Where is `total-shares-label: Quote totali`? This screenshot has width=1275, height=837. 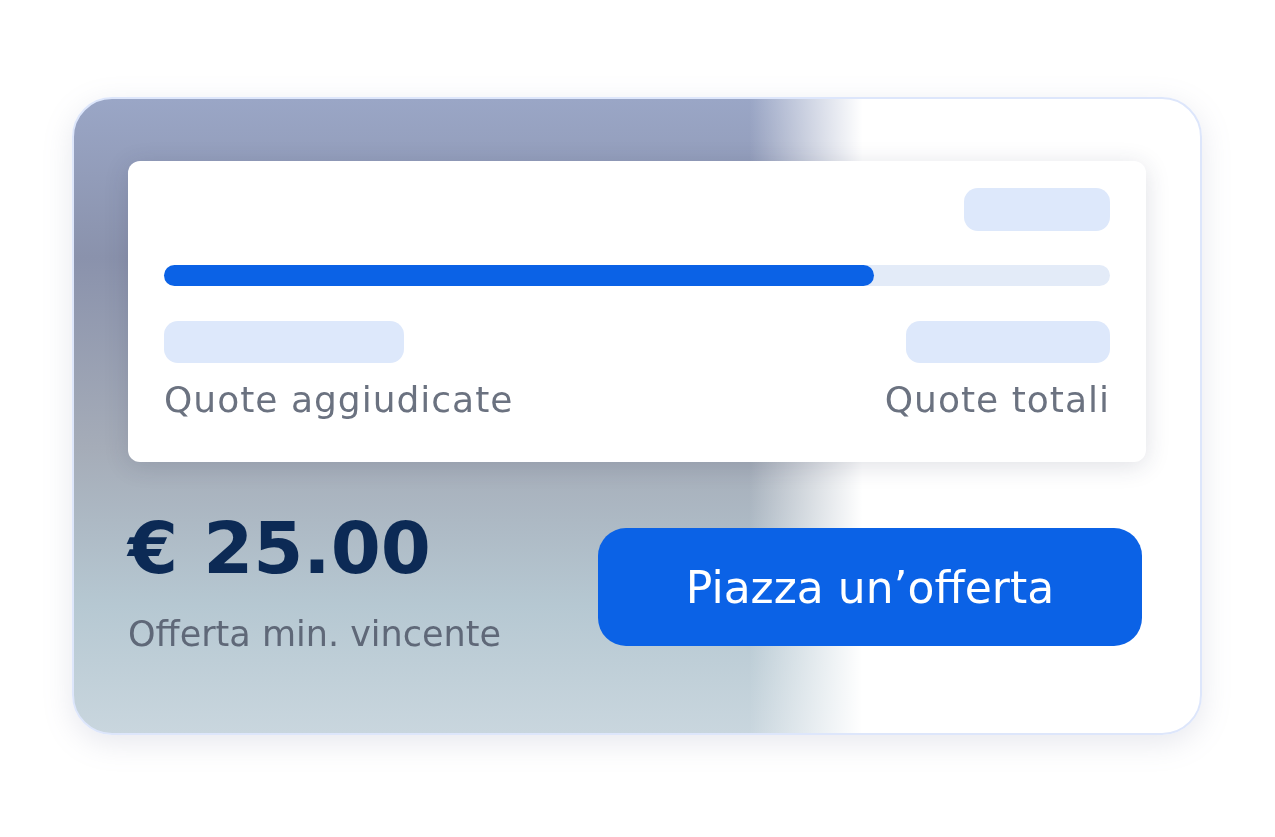
total-shares-label: Quote totali is located at coordinates (997, 399).